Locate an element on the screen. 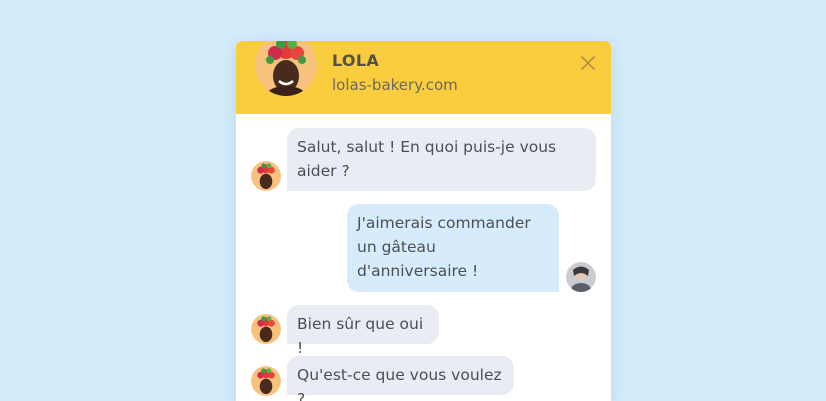 The width and height of the screenshot is (826, 401). message-bubble: Qu'est-ce que vous voulez ? is located at coordinates (400, 378).